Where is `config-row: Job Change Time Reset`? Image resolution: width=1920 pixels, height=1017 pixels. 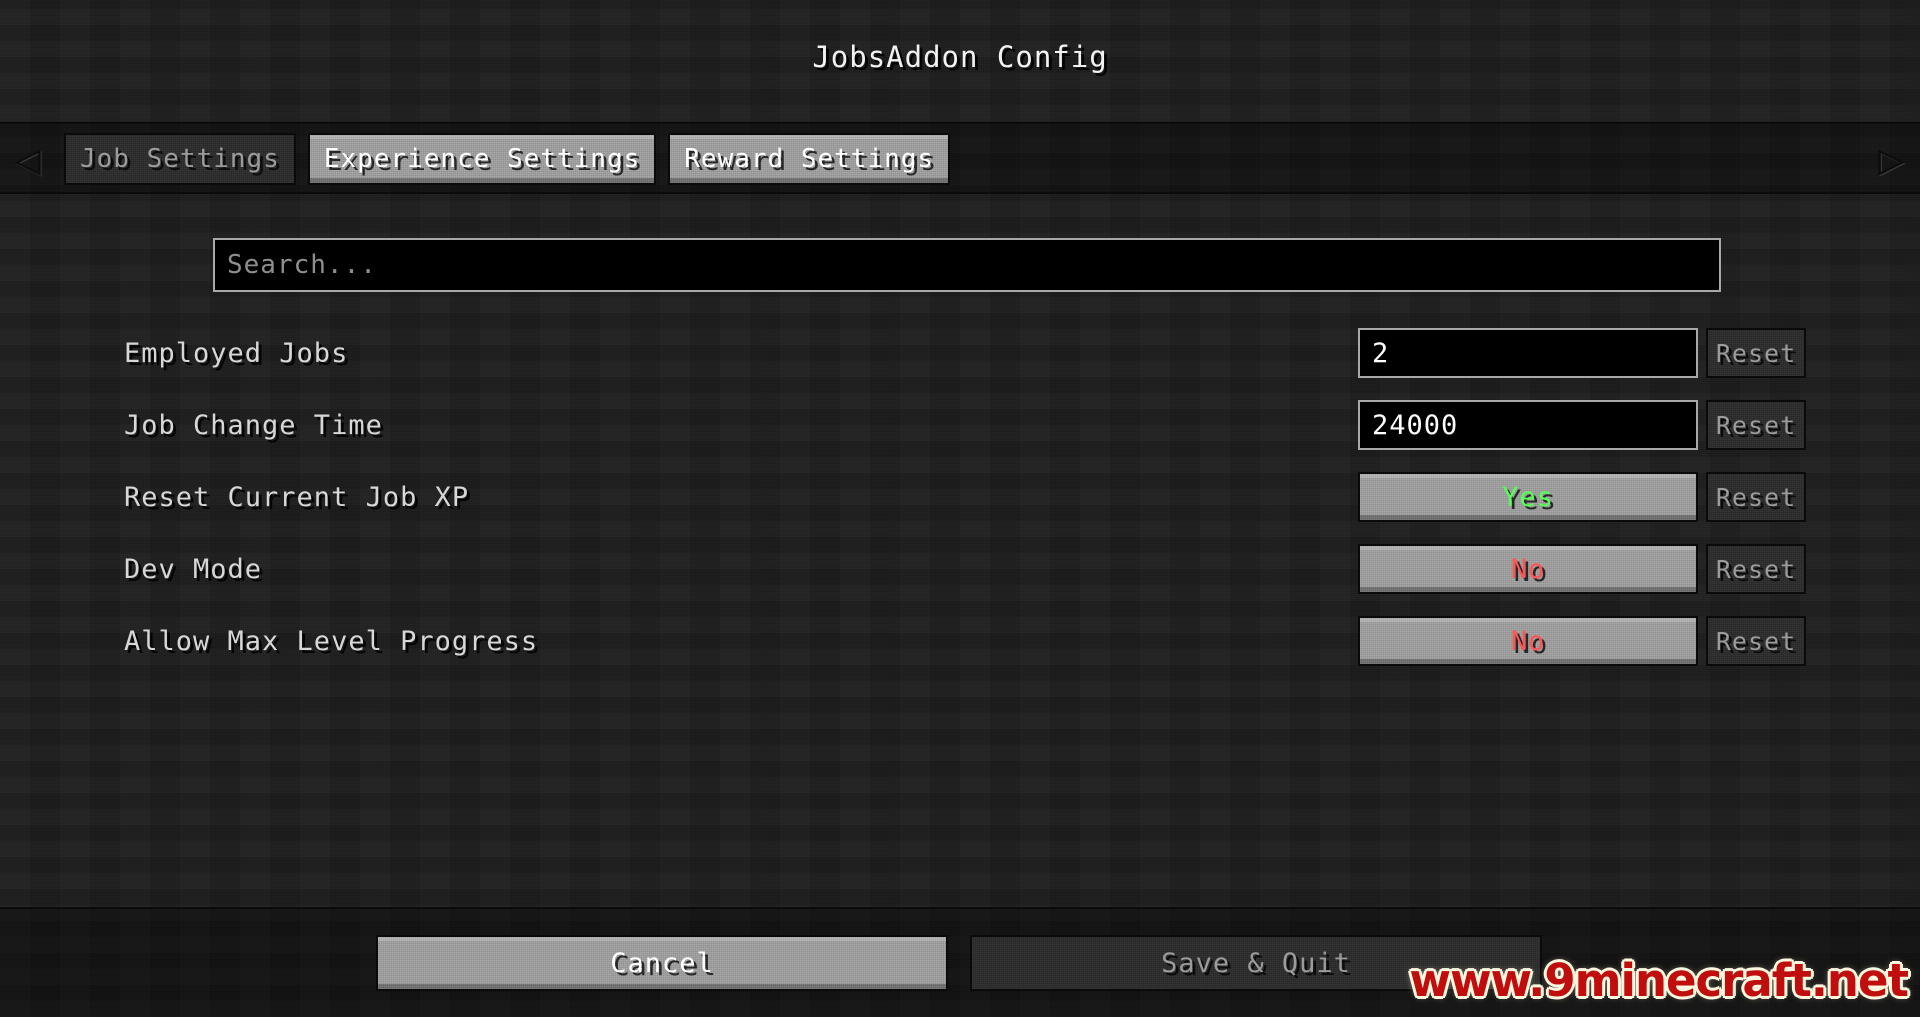 config-row: Job Change Time Reset is located at coordinates (960, 428).